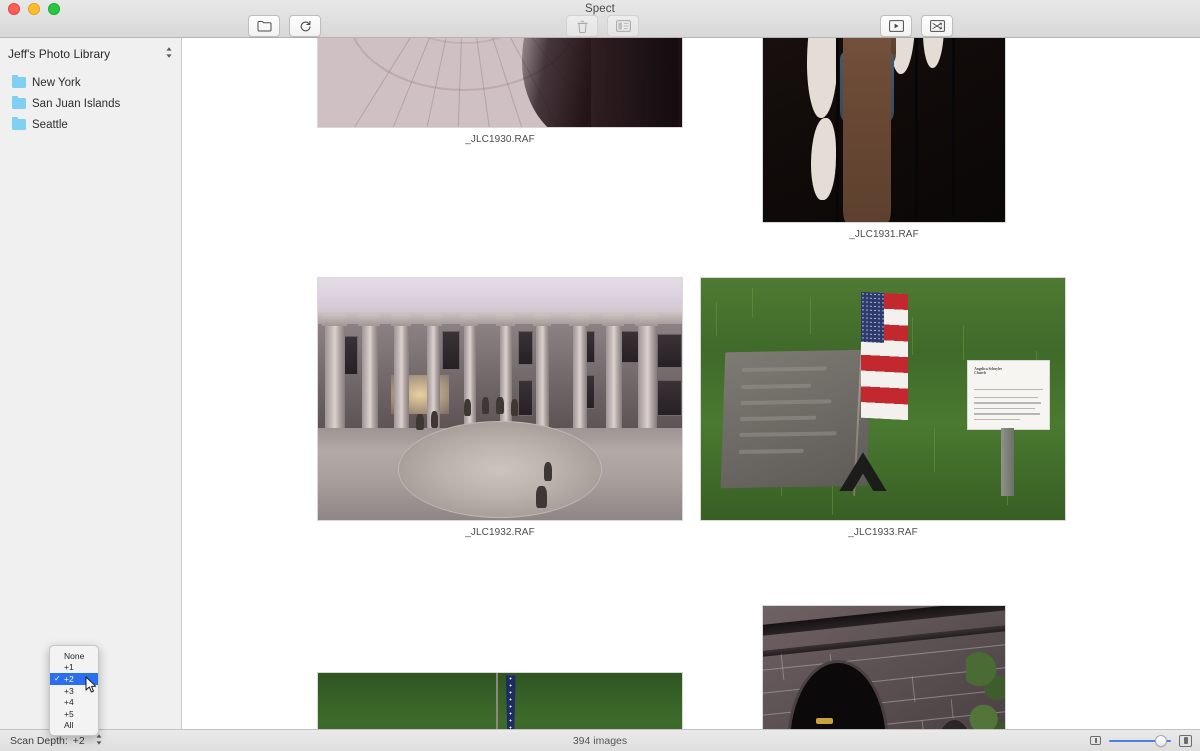  I want to click on up-down-chevron-icon, so click(169, 52).